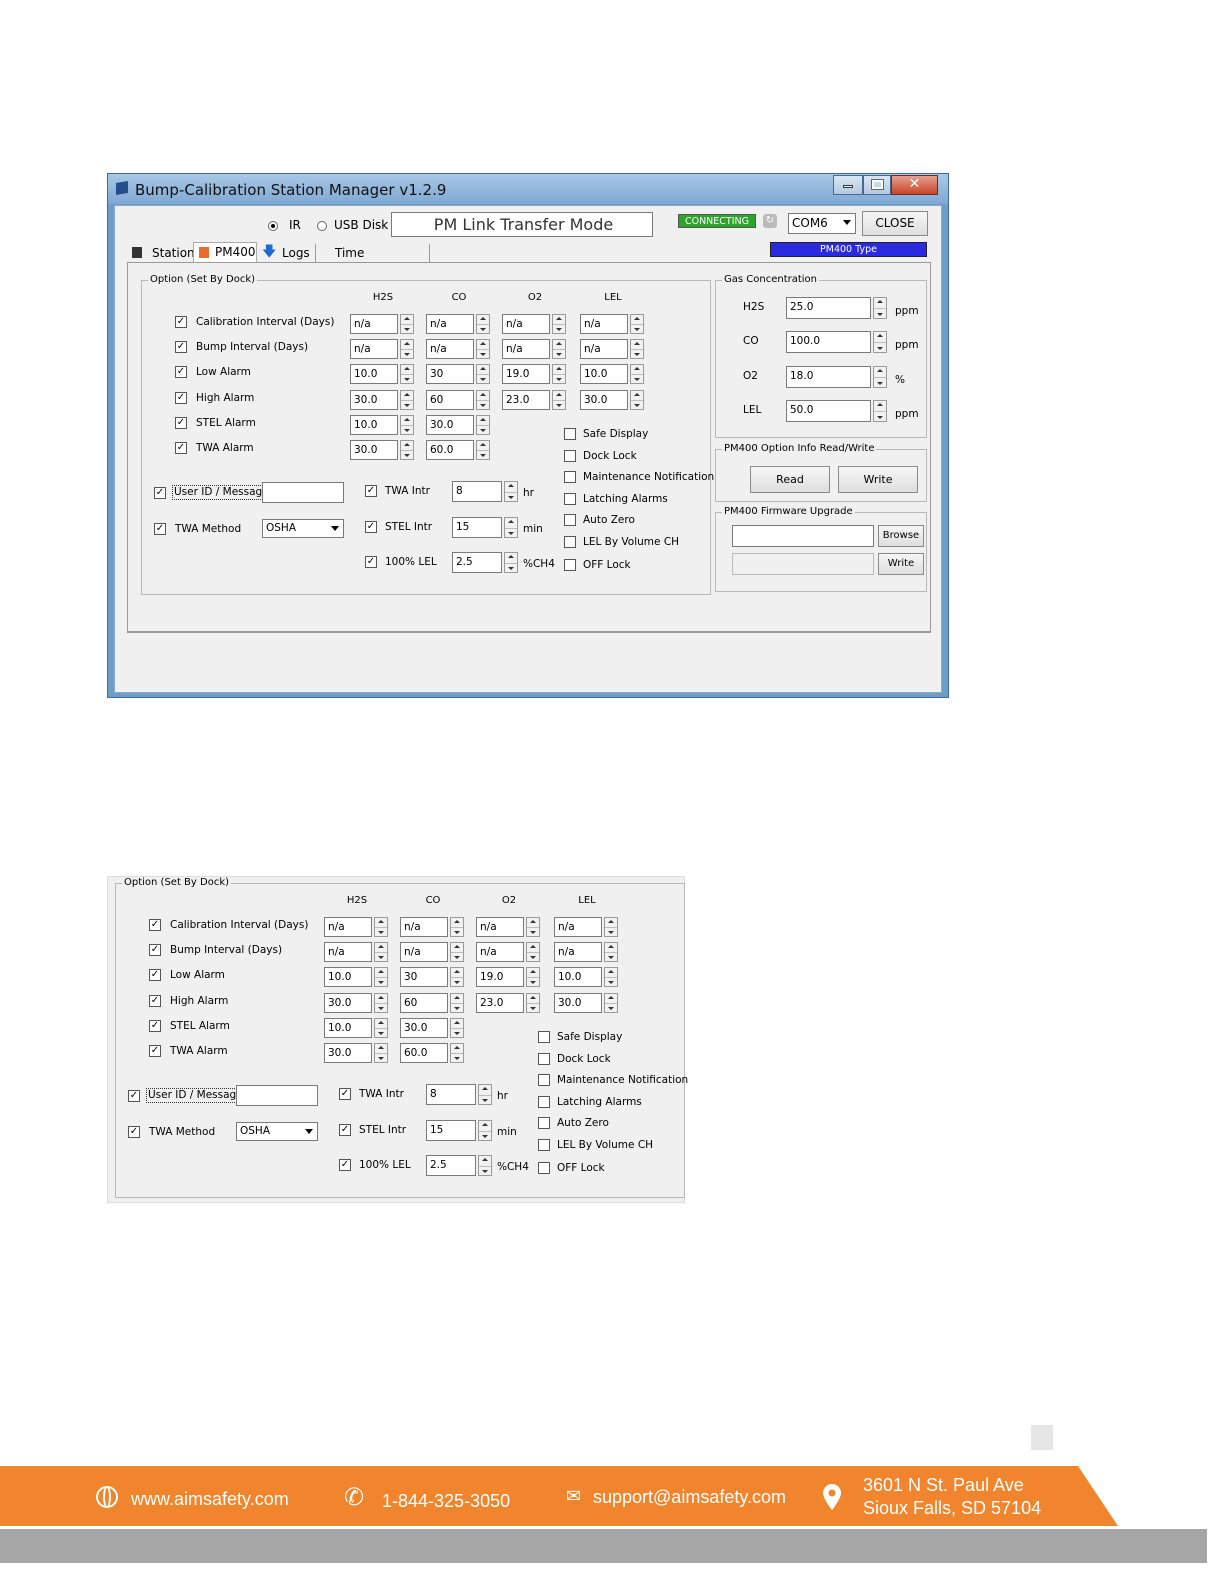 The image size is (1225, 1585). I want to click on row-2-o2-input-spinner, so click(559, 374).